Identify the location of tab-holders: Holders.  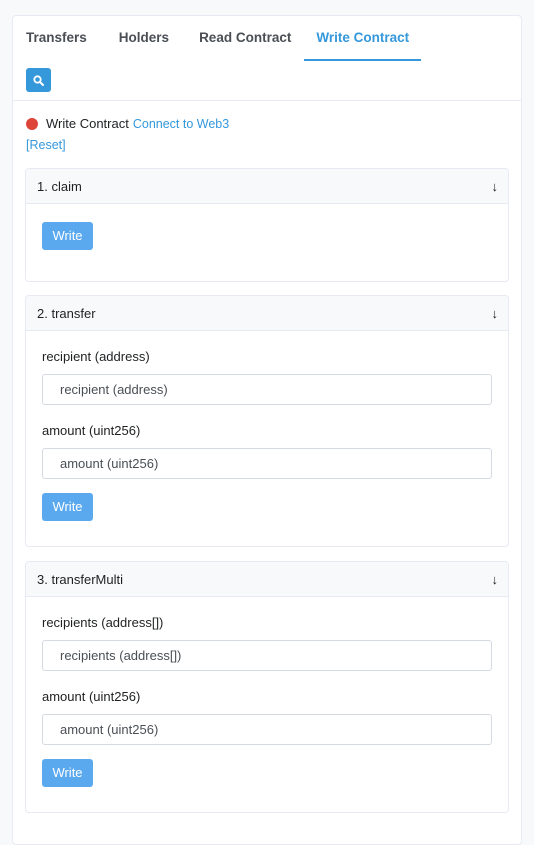
(141, 38).